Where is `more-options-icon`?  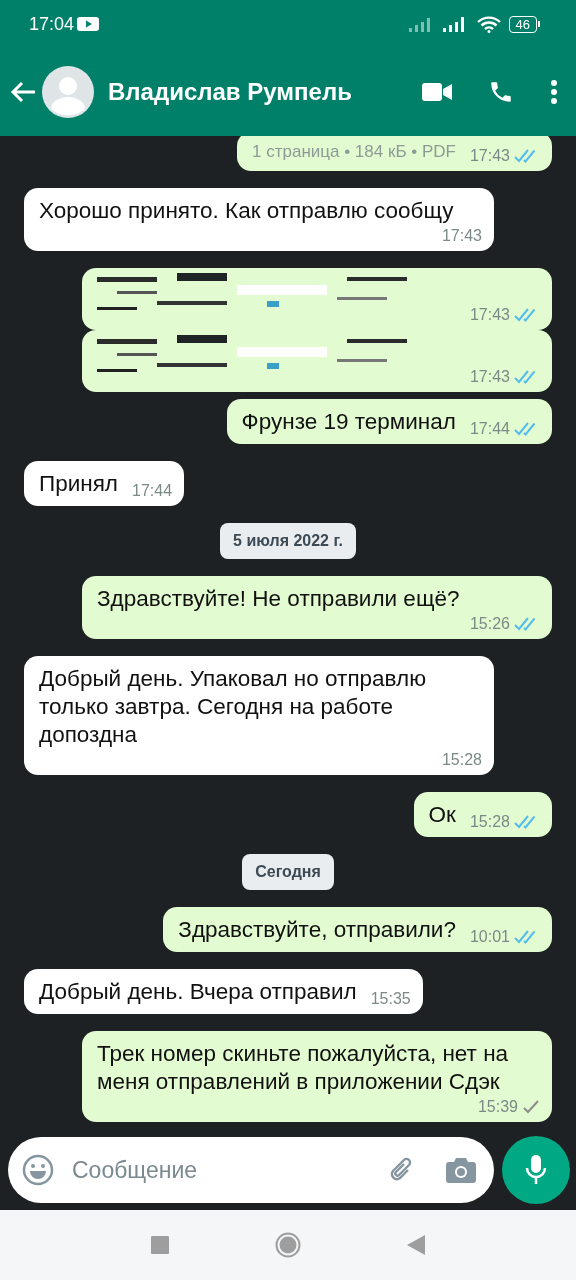 more-options-icon is located at coordinates (554, 92).